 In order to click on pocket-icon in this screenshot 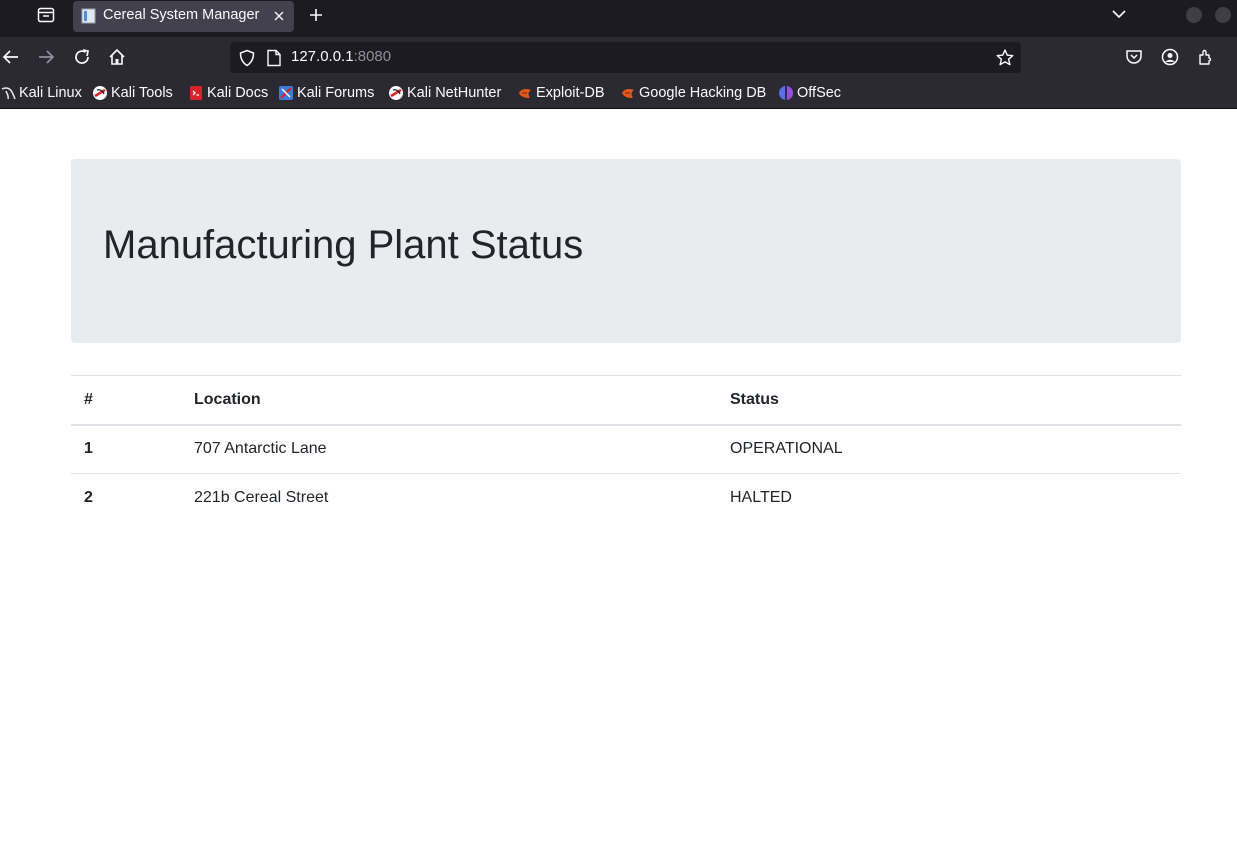, I will do `click(1134, 57)`.